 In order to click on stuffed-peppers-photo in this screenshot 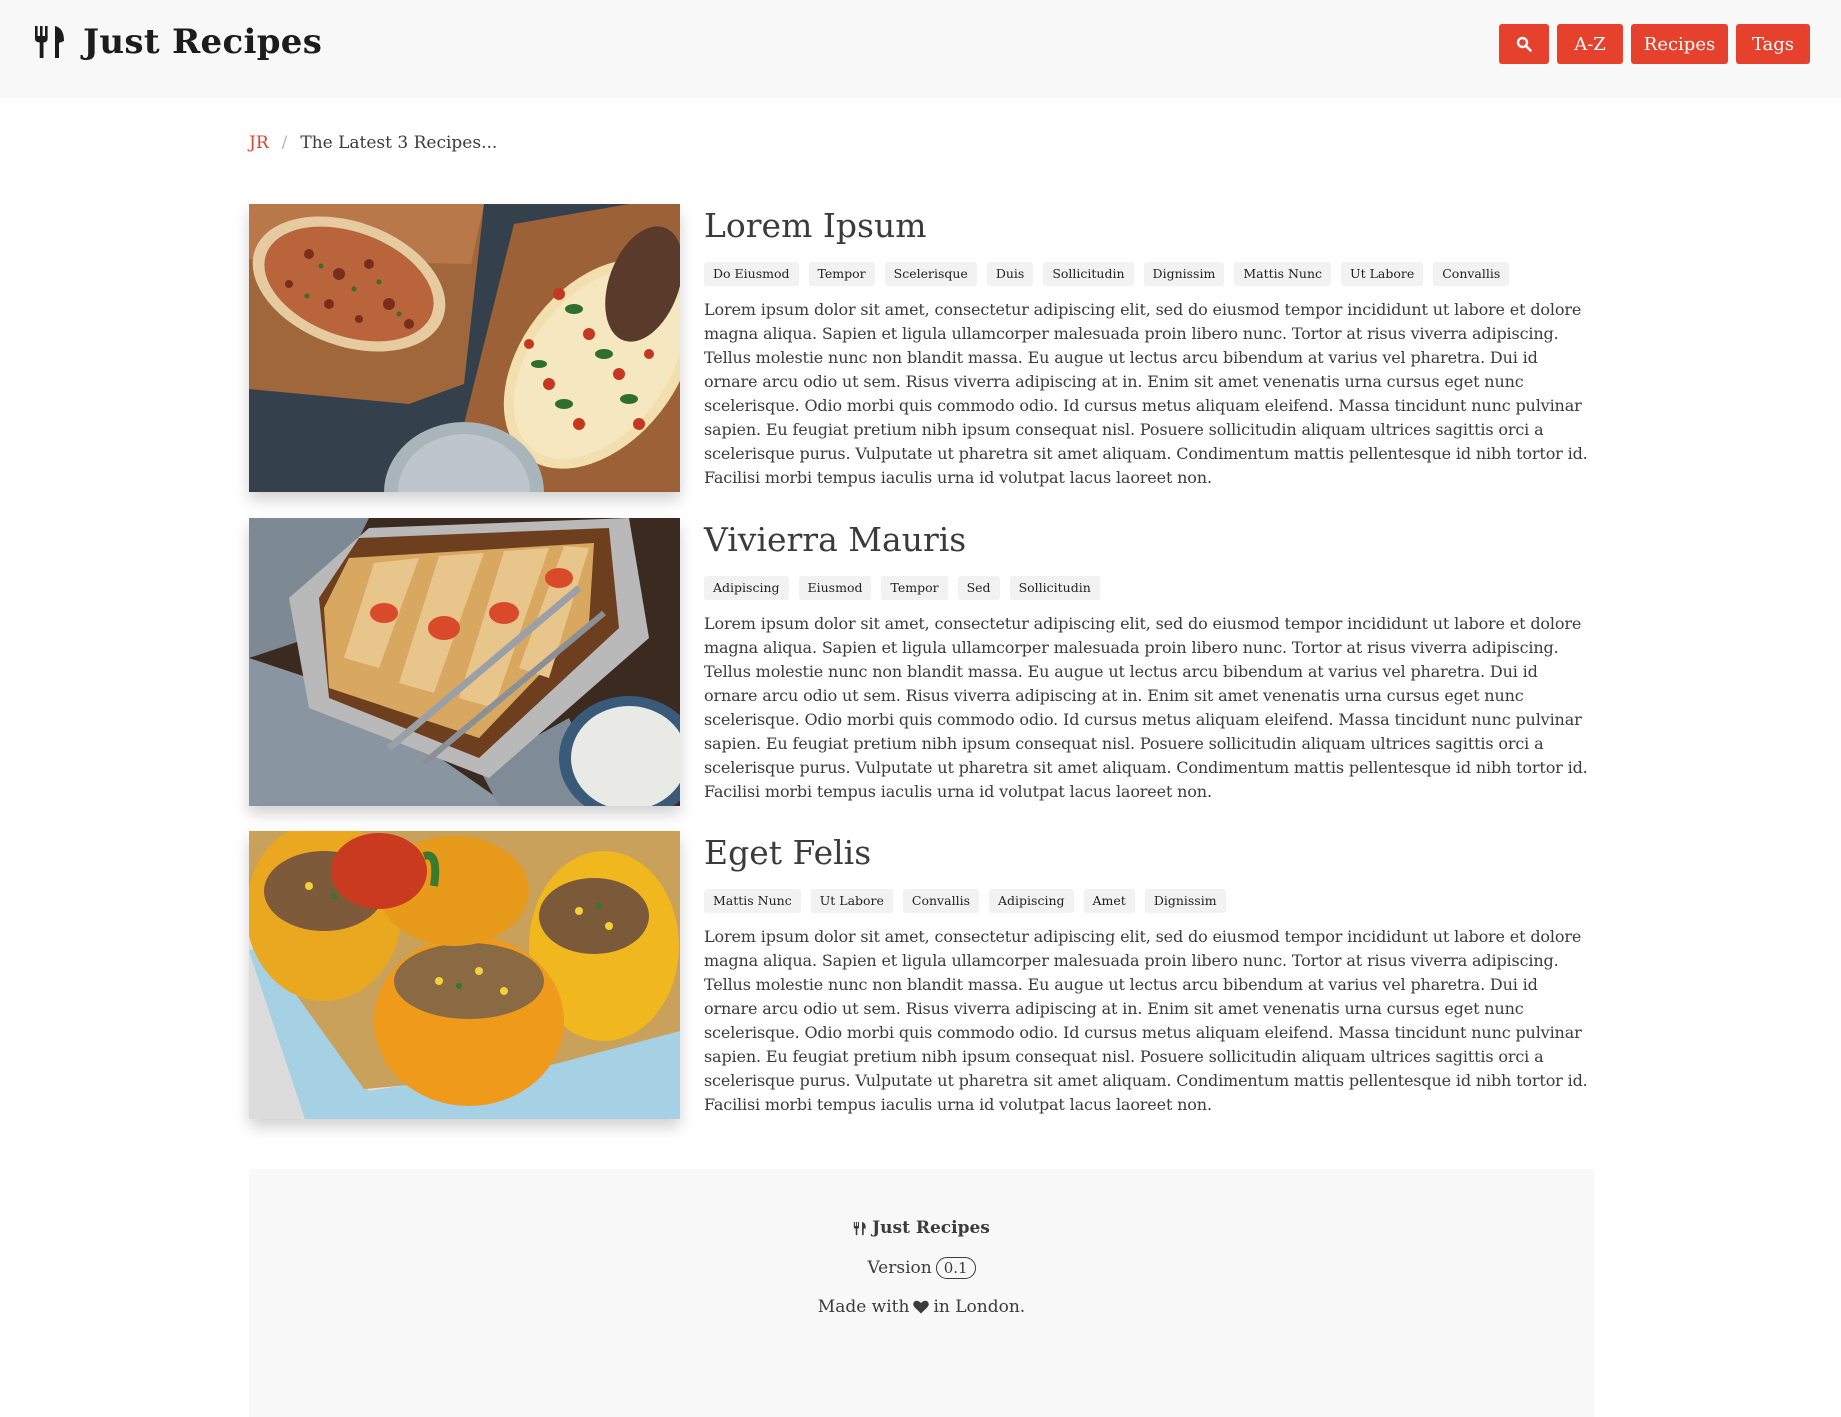, I will do `click(464, 975)`.